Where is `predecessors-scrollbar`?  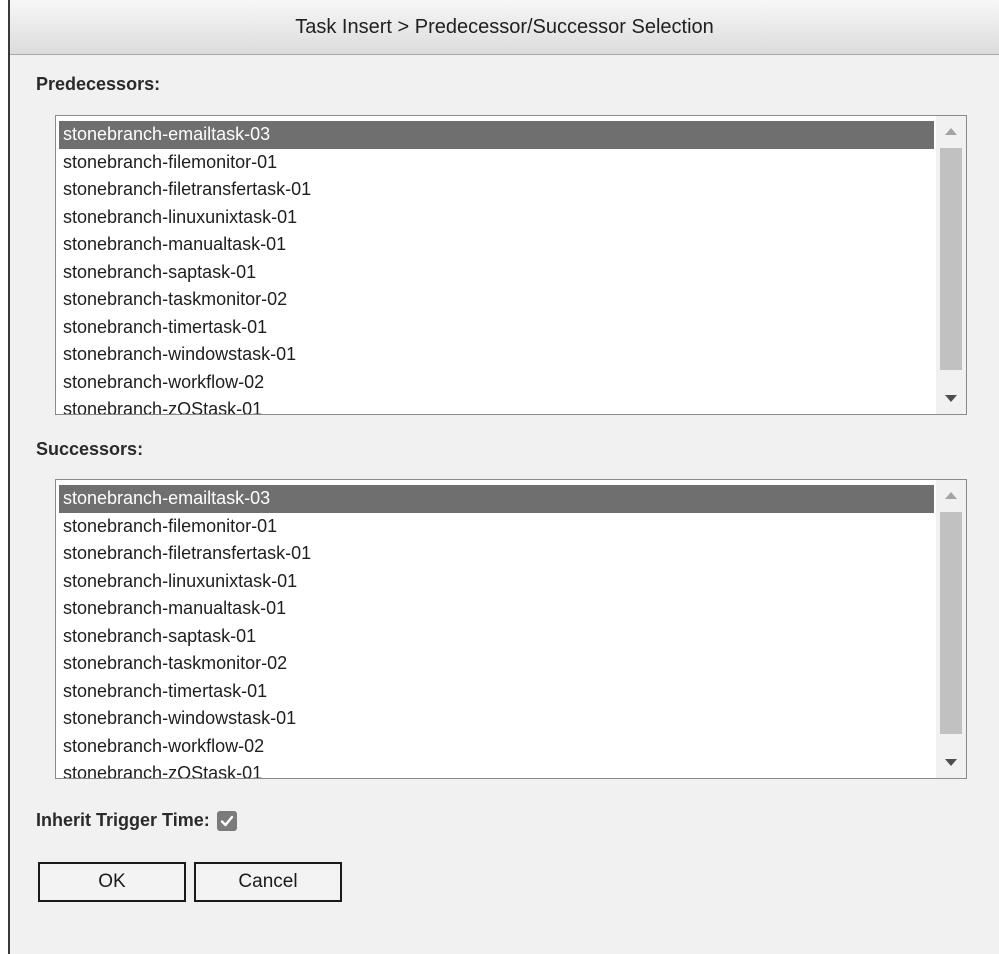
predecessors-scrollbar is located at coordinates (951, 265).